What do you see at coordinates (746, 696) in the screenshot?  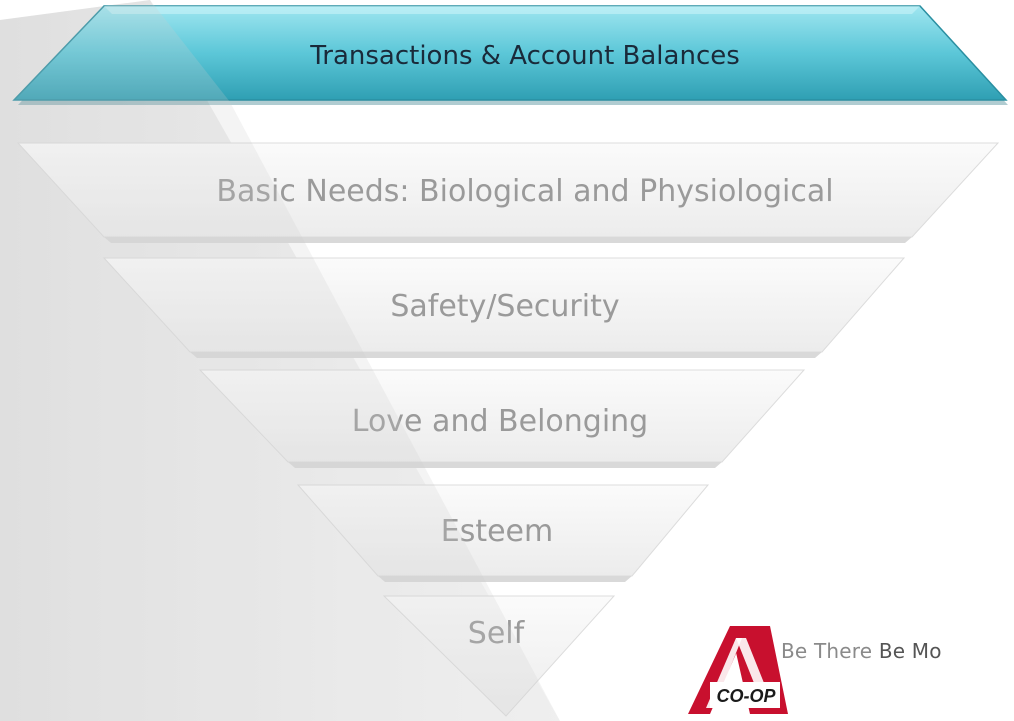 I see `co-op-wordmark: CO-OP` at bounding box center [746, 696].